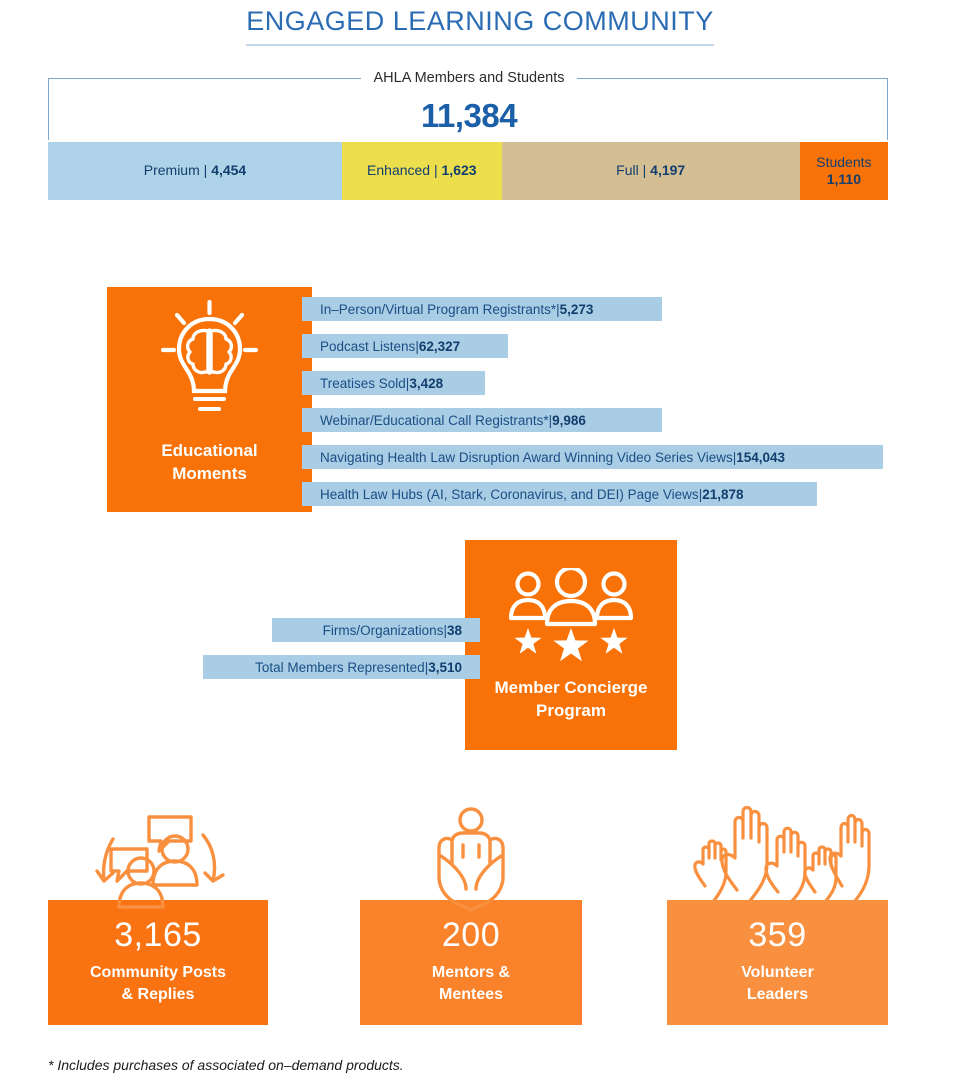 The height and width of the screenshot is (1084, 960). I want to click on mcp-label-line2: Program, so click(571, 711).